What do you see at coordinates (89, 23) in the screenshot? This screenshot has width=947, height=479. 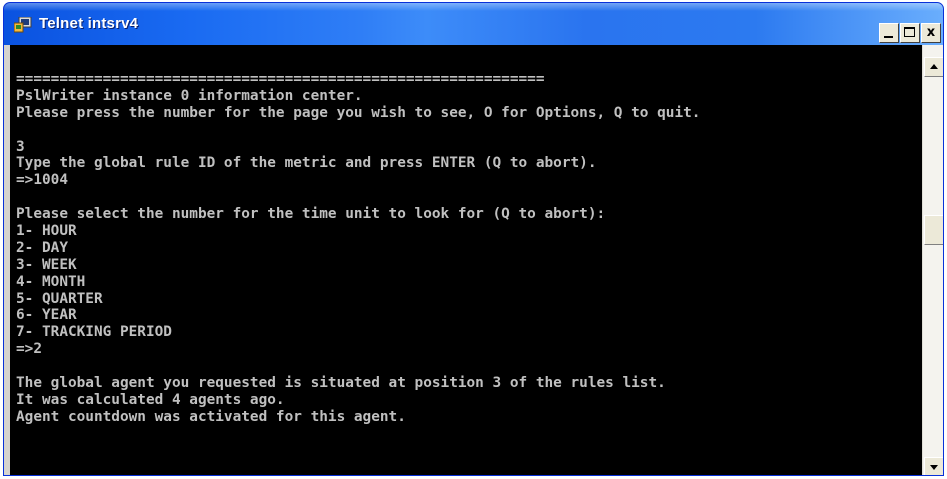 I see `window-title: Telnet intsrv4` at bounding box center [89, 23].